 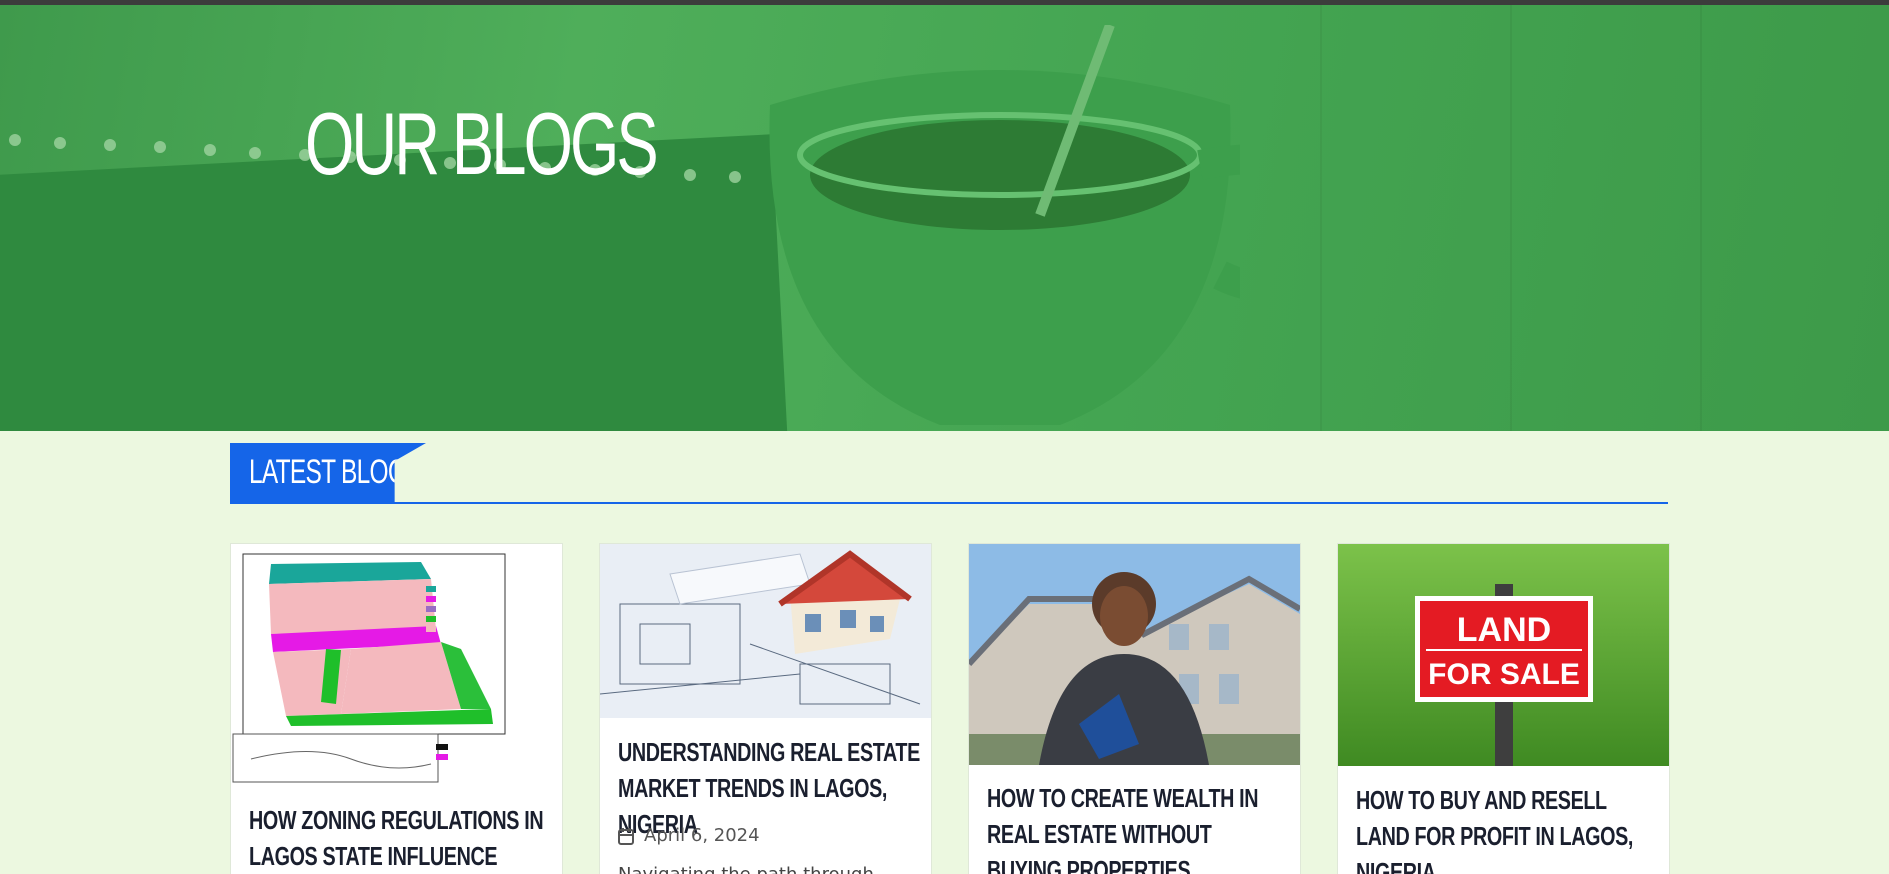 I want to click on teacup-graphic, so click(x=1004, y=225).